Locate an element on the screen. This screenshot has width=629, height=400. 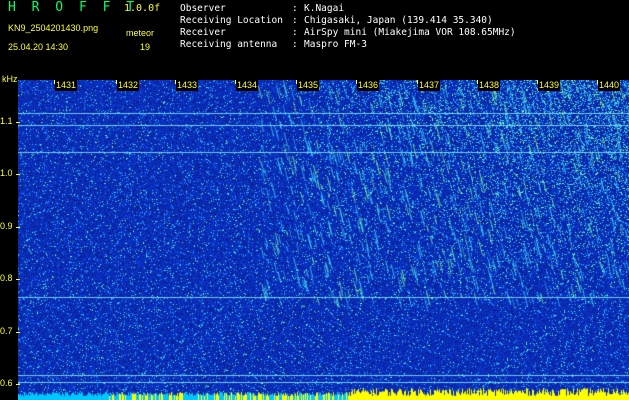
app-brand: H R O F F T is located at coordinates (73, 7).